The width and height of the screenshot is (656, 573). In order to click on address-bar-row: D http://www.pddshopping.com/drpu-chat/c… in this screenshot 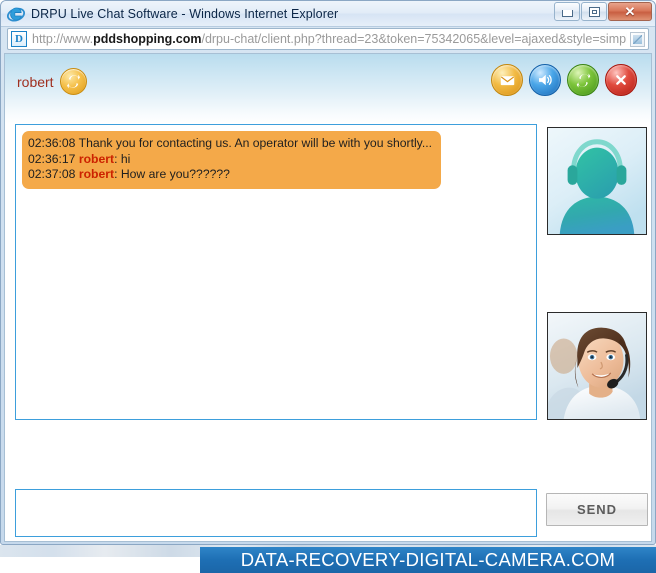, I will do `click(328, 40)`.